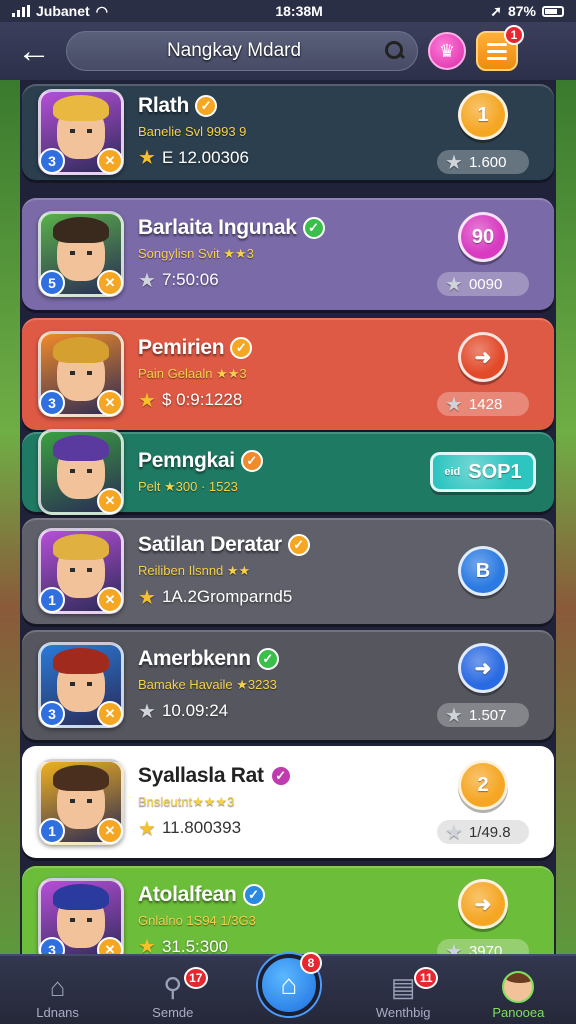  I want to click on action-label: B, so click(483, 570).